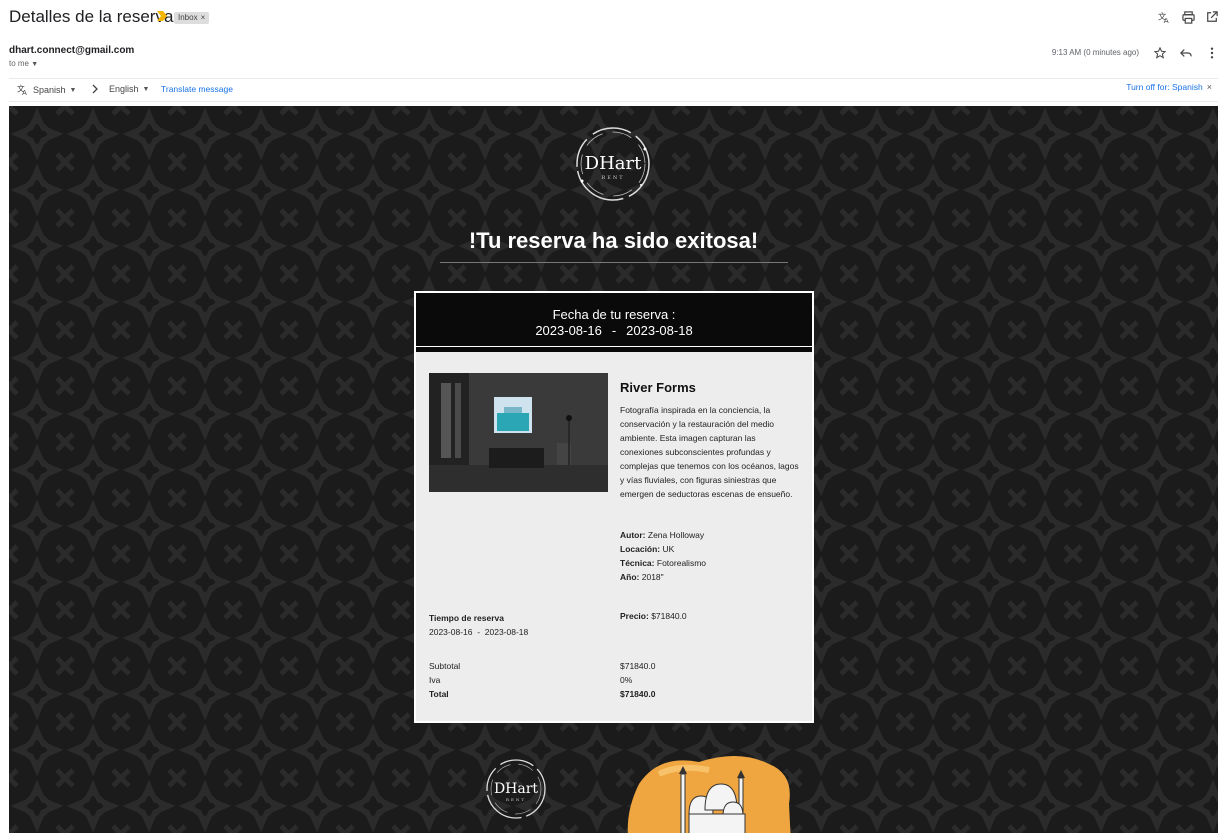 This screenshot has height=833, width=1227. I want to click on subtotal-label: Subtotal, so click(445, 666).